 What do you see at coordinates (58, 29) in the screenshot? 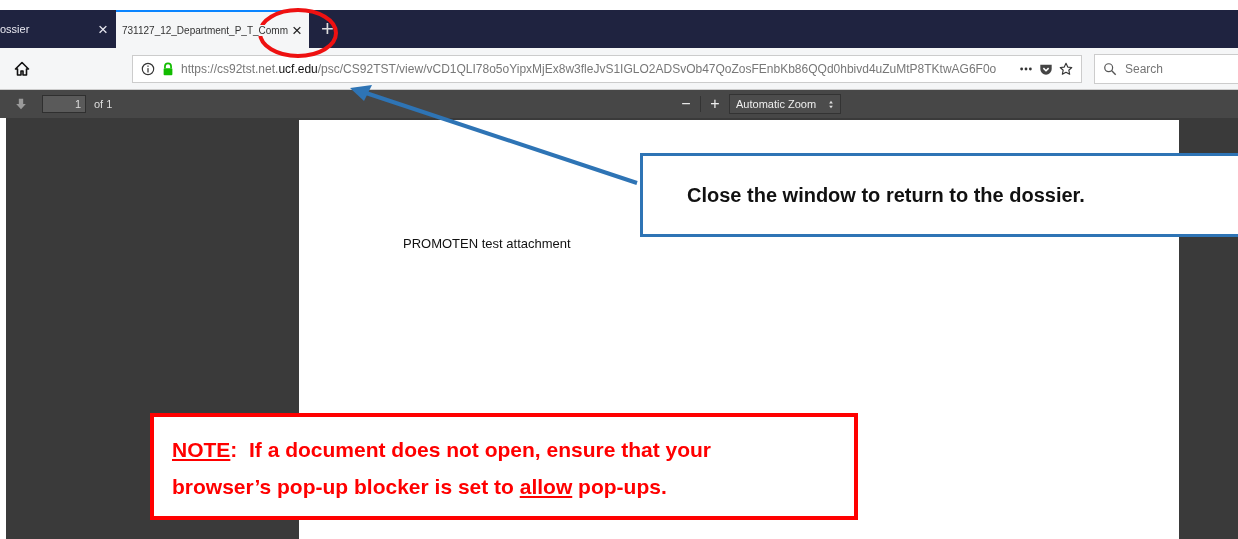
I see `browser-tab: ossier ×` at bounding box center [58, 29].